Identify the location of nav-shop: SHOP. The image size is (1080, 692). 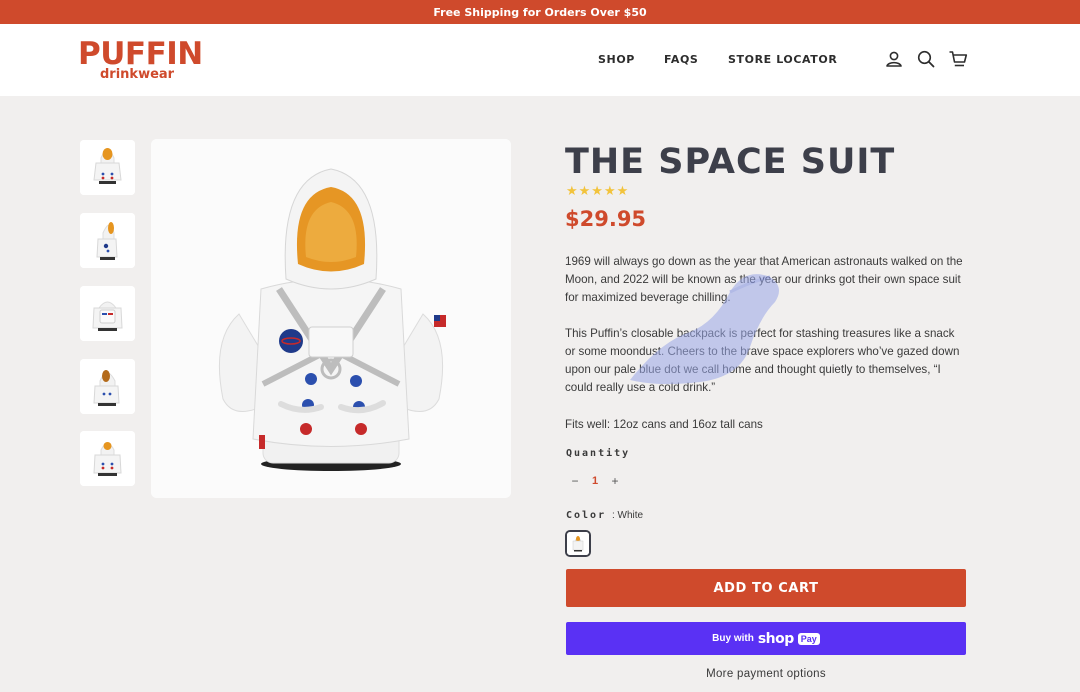
(616, 60).